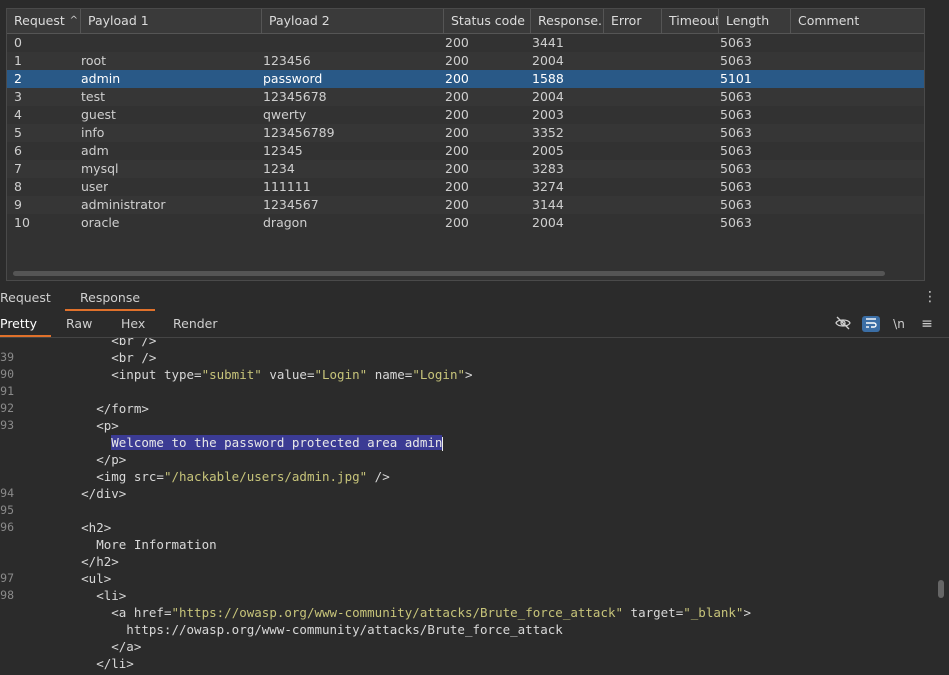  Describe the element at coordinates (22, 222) in the screenshot. I see `cell-request: 10` at that location.